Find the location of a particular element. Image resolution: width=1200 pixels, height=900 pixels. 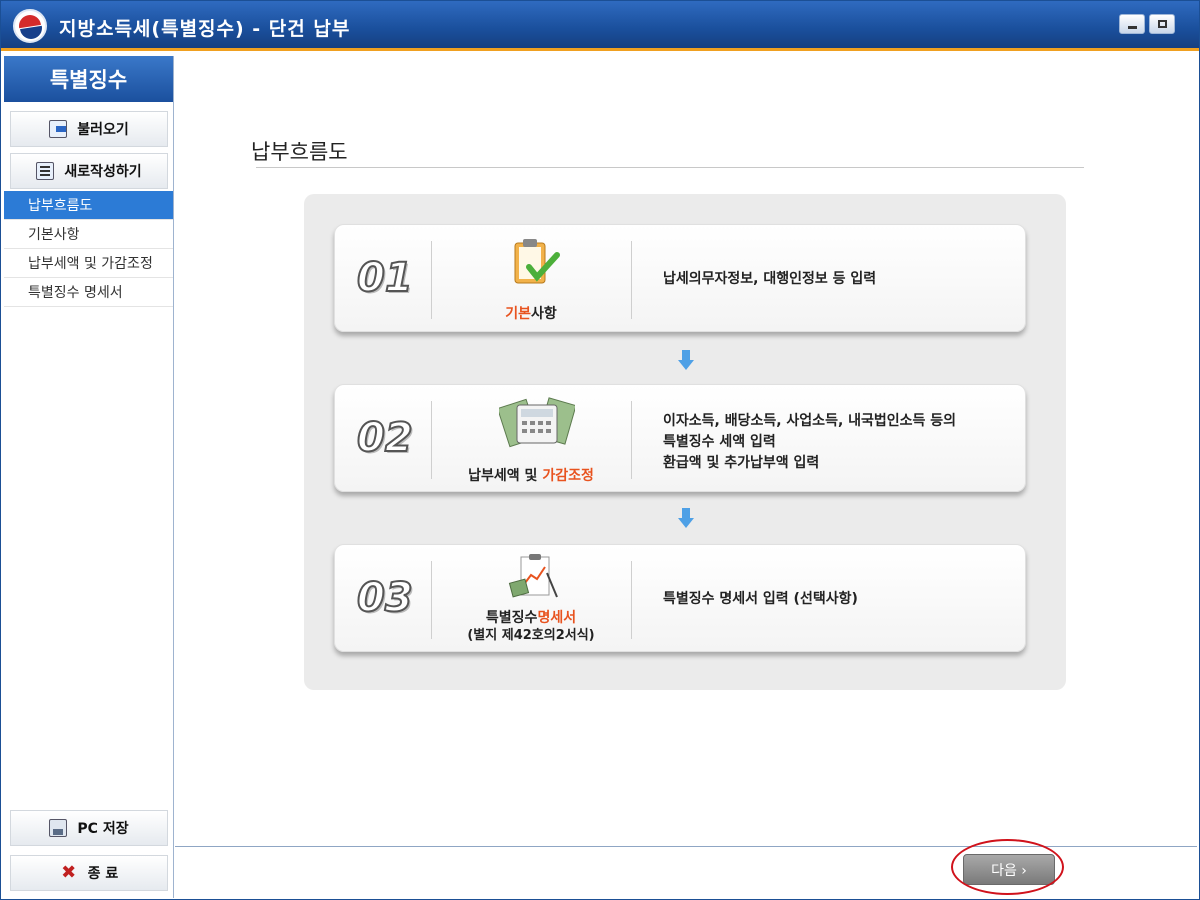

sidebar-menu: 납부흐름도 기본사항 납부세액 및 가감조정 특별징수 명세서 is located at coordinates (88, 249).